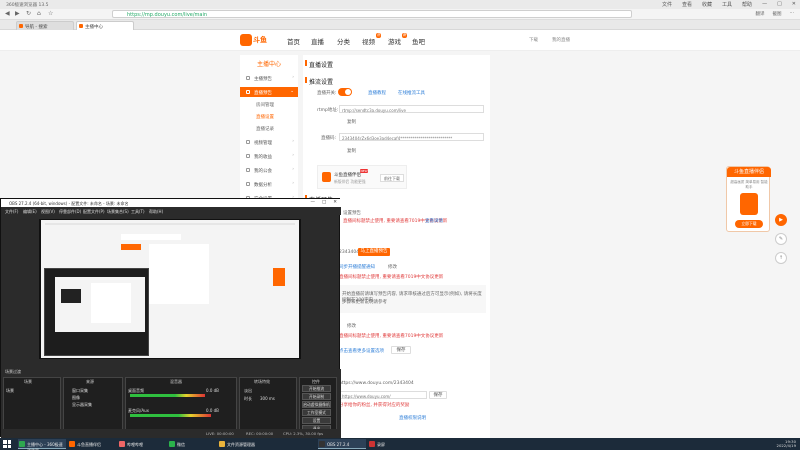 Image resolution: width=800 pixels, height=450 pixels. What do you see at coordinates (374, 252) in the screenshot?
I see `apply-notice-button: 马上直播预告` at bounding box center [374, 252].